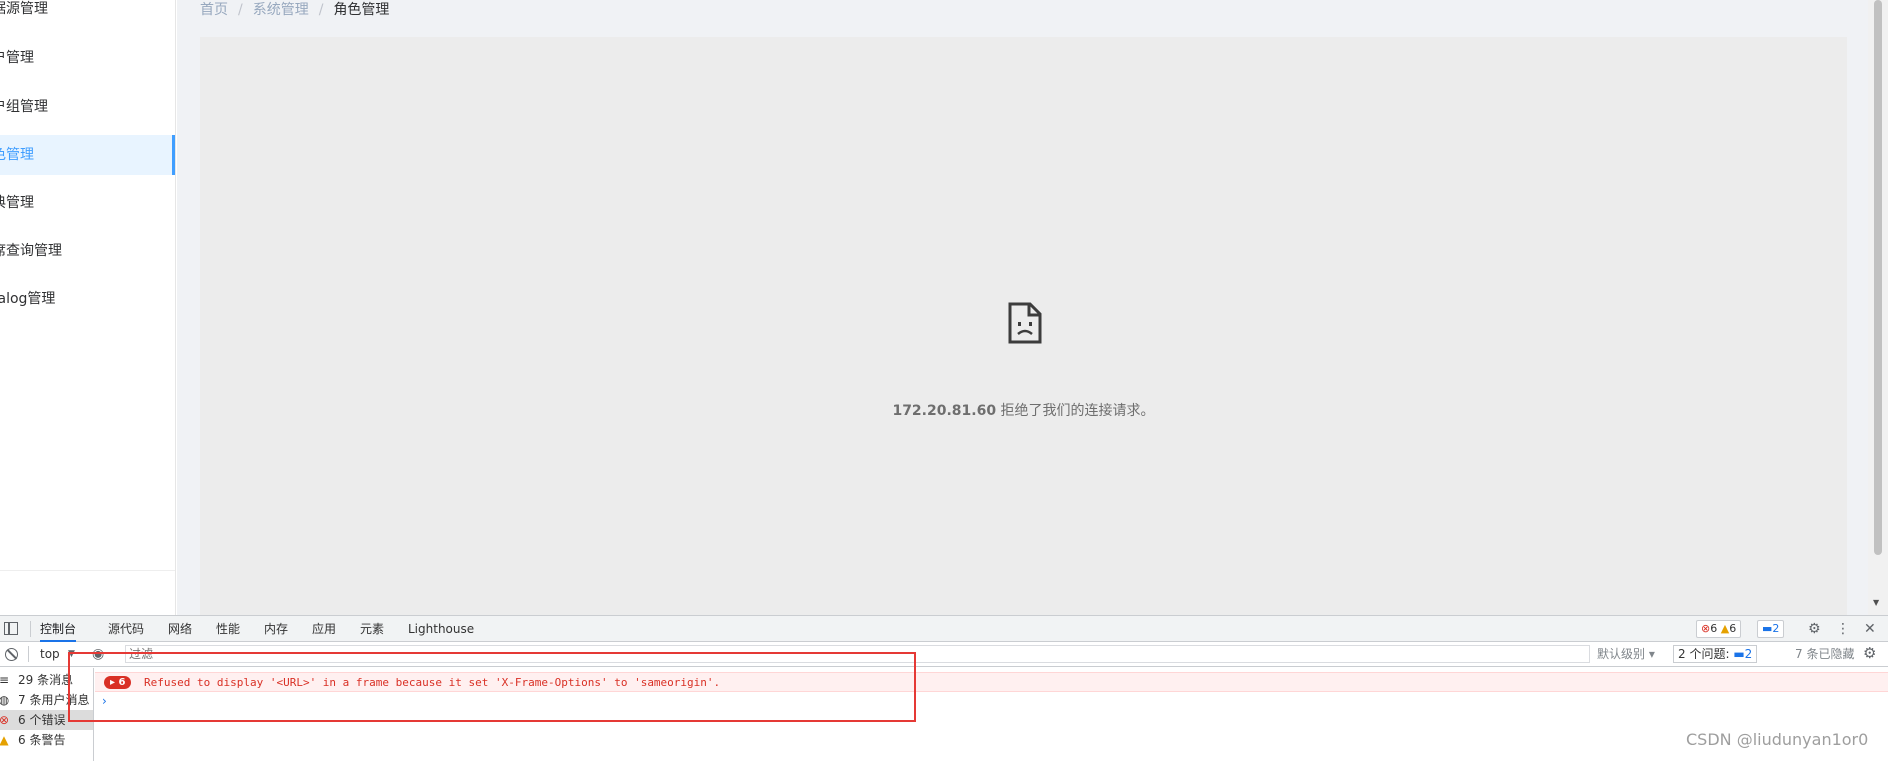 Image resolution: width=1888 pixels, height=761 pixels. I want to click on breadcrumb: 首页 / 系统管理 / 角色管理, so click(294, 10).